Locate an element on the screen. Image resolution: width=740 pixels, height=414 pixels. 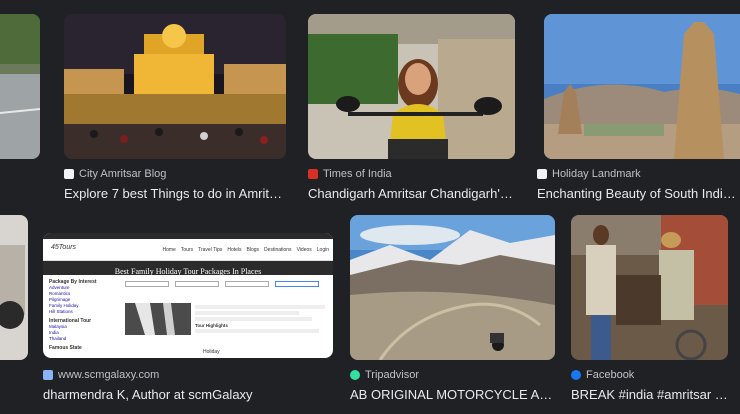
site-logo-icon: 45Tours is located at coordinates (64, 247).